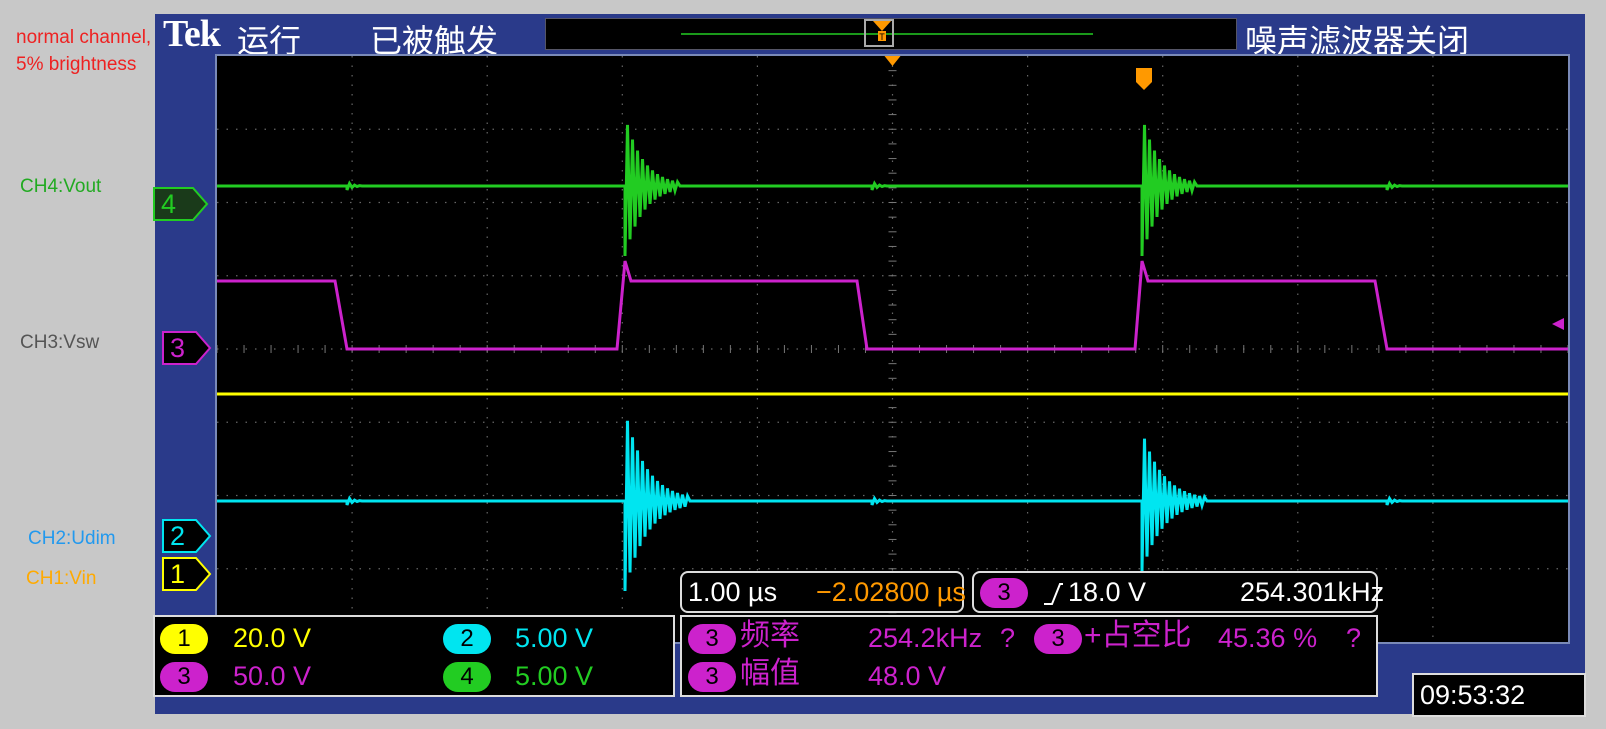 The image size is (1606, 729). I want to click on annotation-note-line1: normal channel,, so click(84, 37).